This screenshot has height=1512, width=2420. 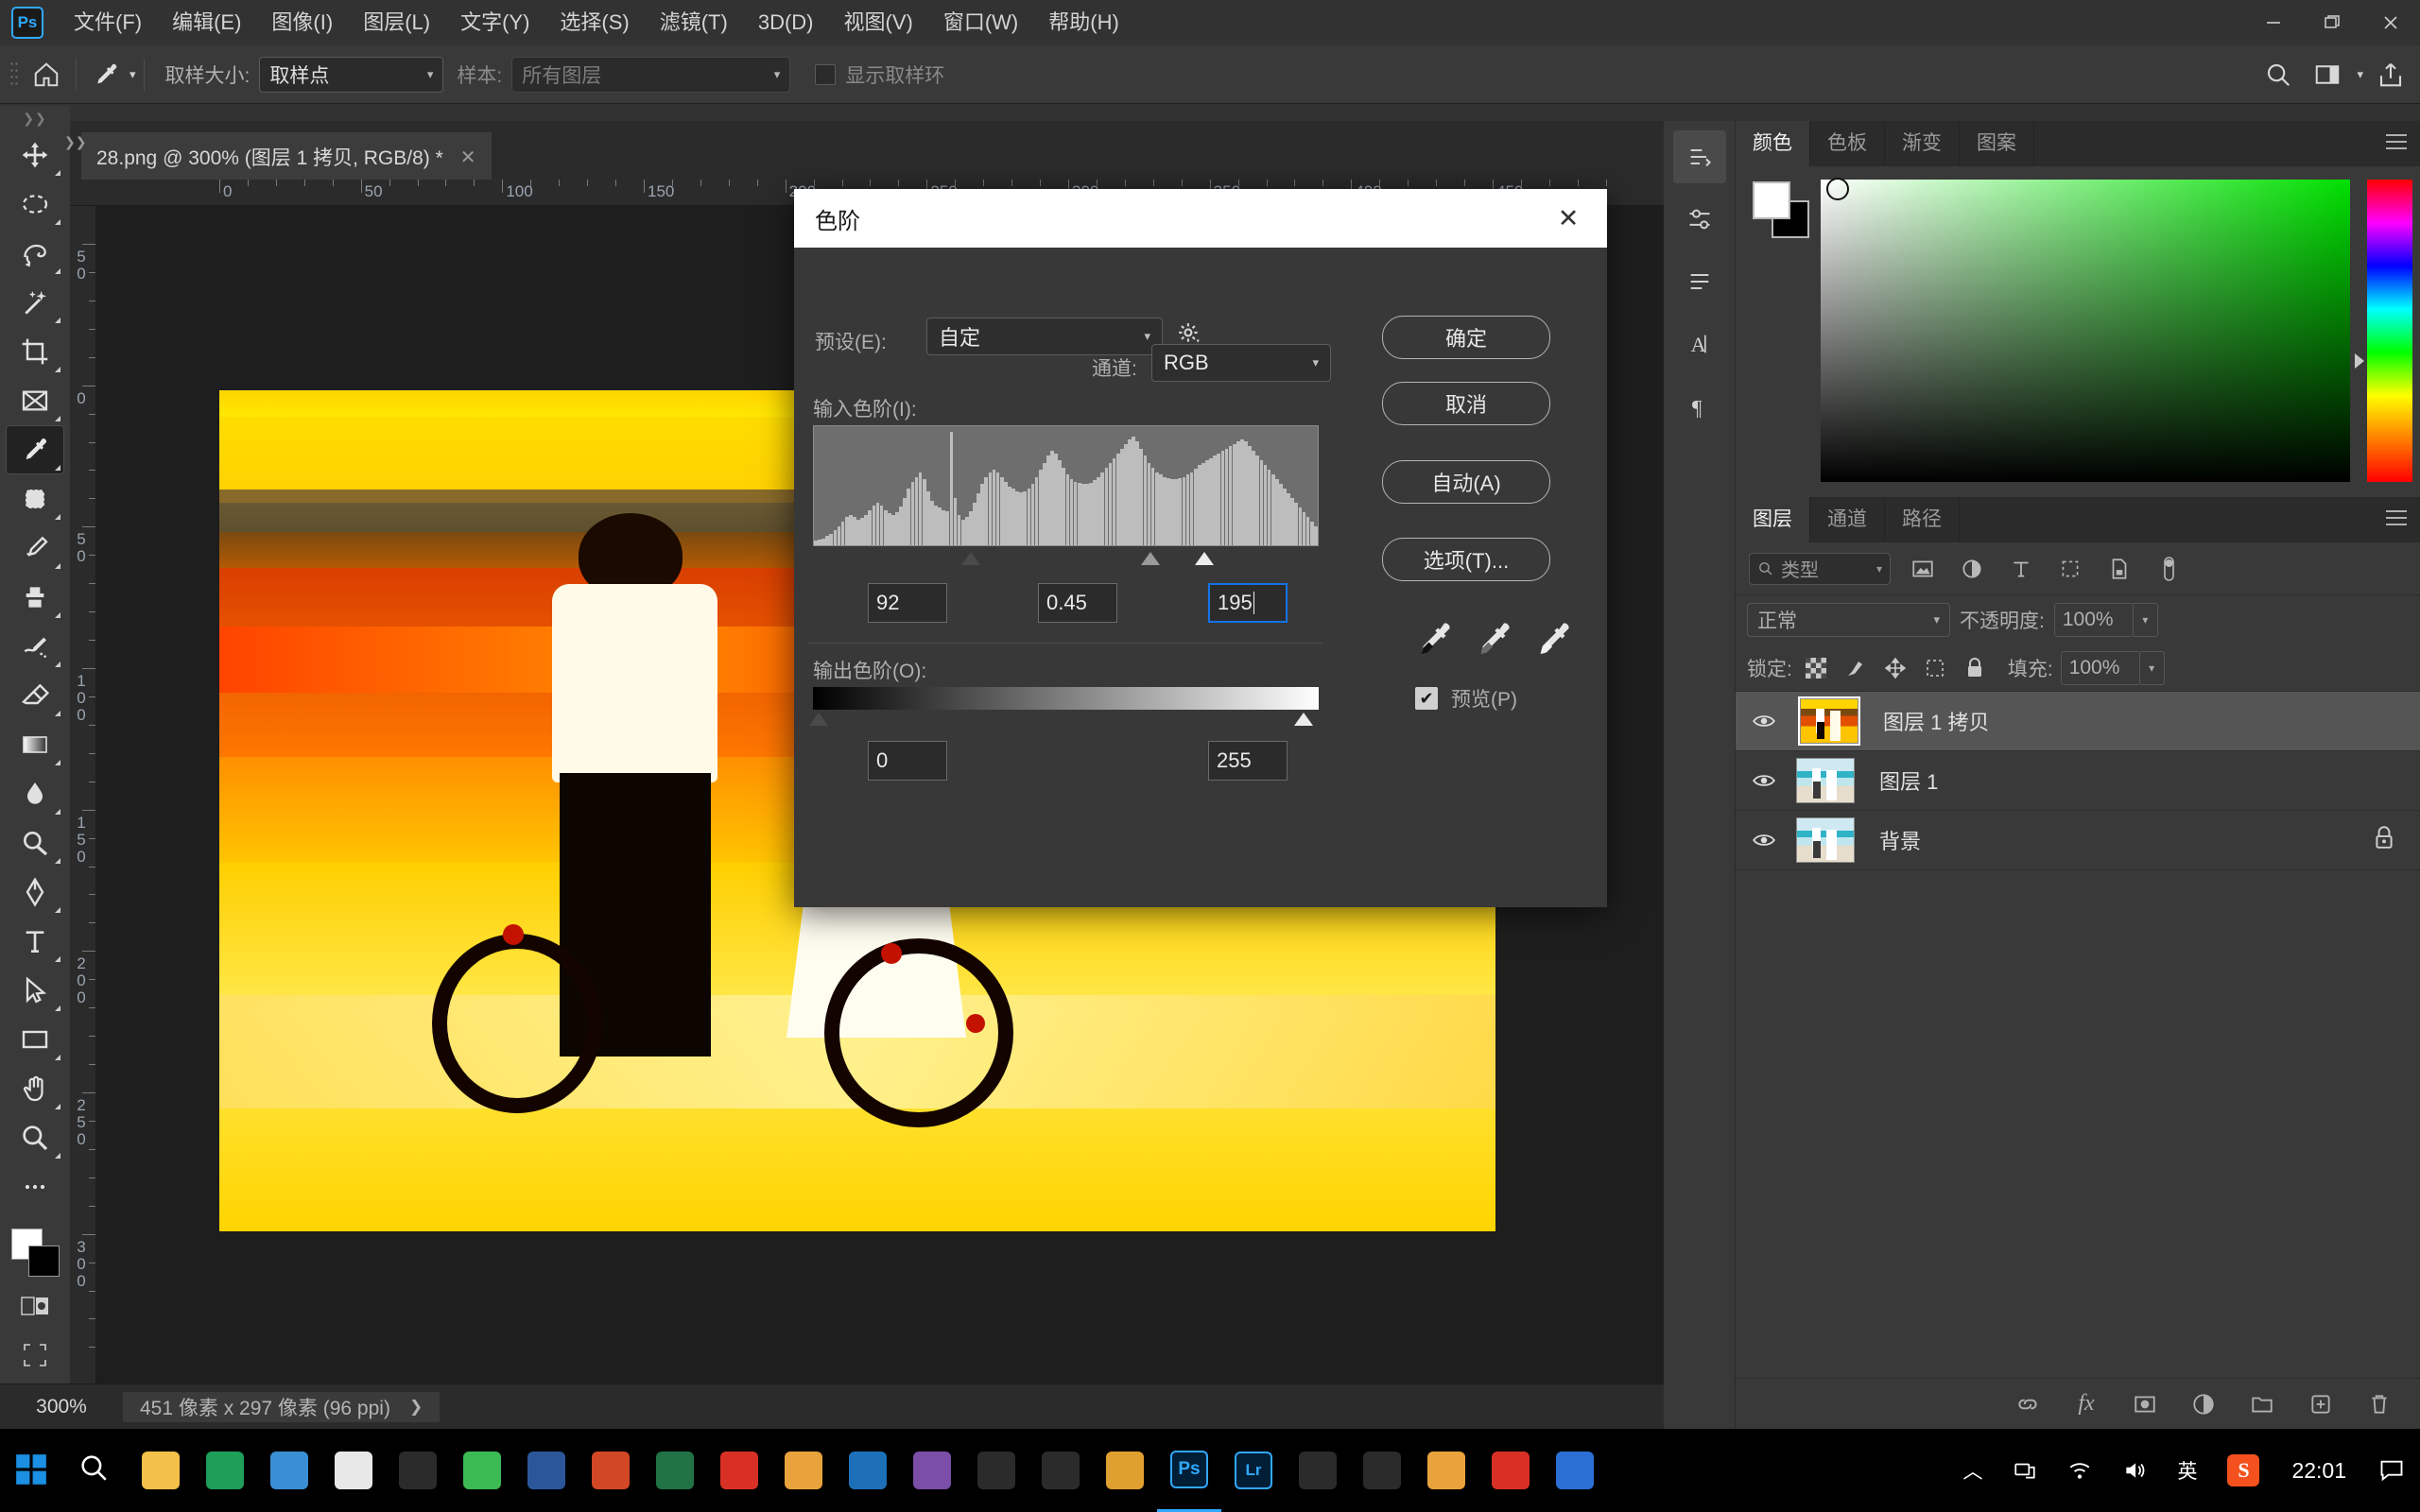 What do you see at coordinates (35, 843) in the screenshot?
I see `dodge-tool` at bounding box center [35, 843].